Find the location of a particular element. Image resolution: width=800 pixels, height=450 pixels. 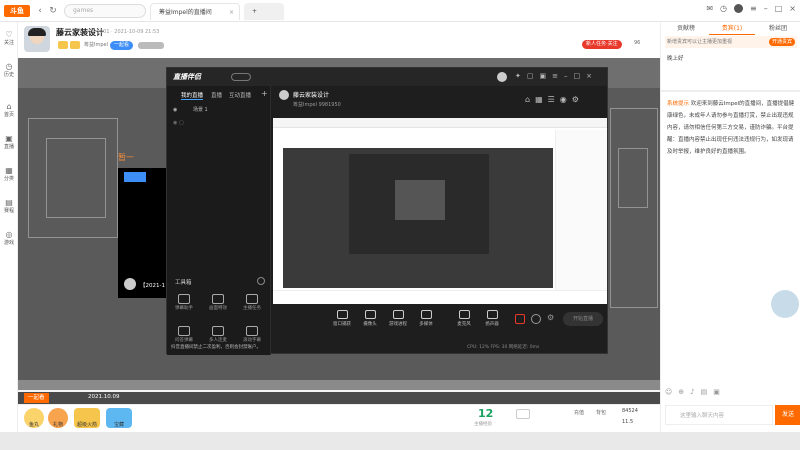

tool-subtitle: 滚动字幕 is located at coordinates (252, 336).